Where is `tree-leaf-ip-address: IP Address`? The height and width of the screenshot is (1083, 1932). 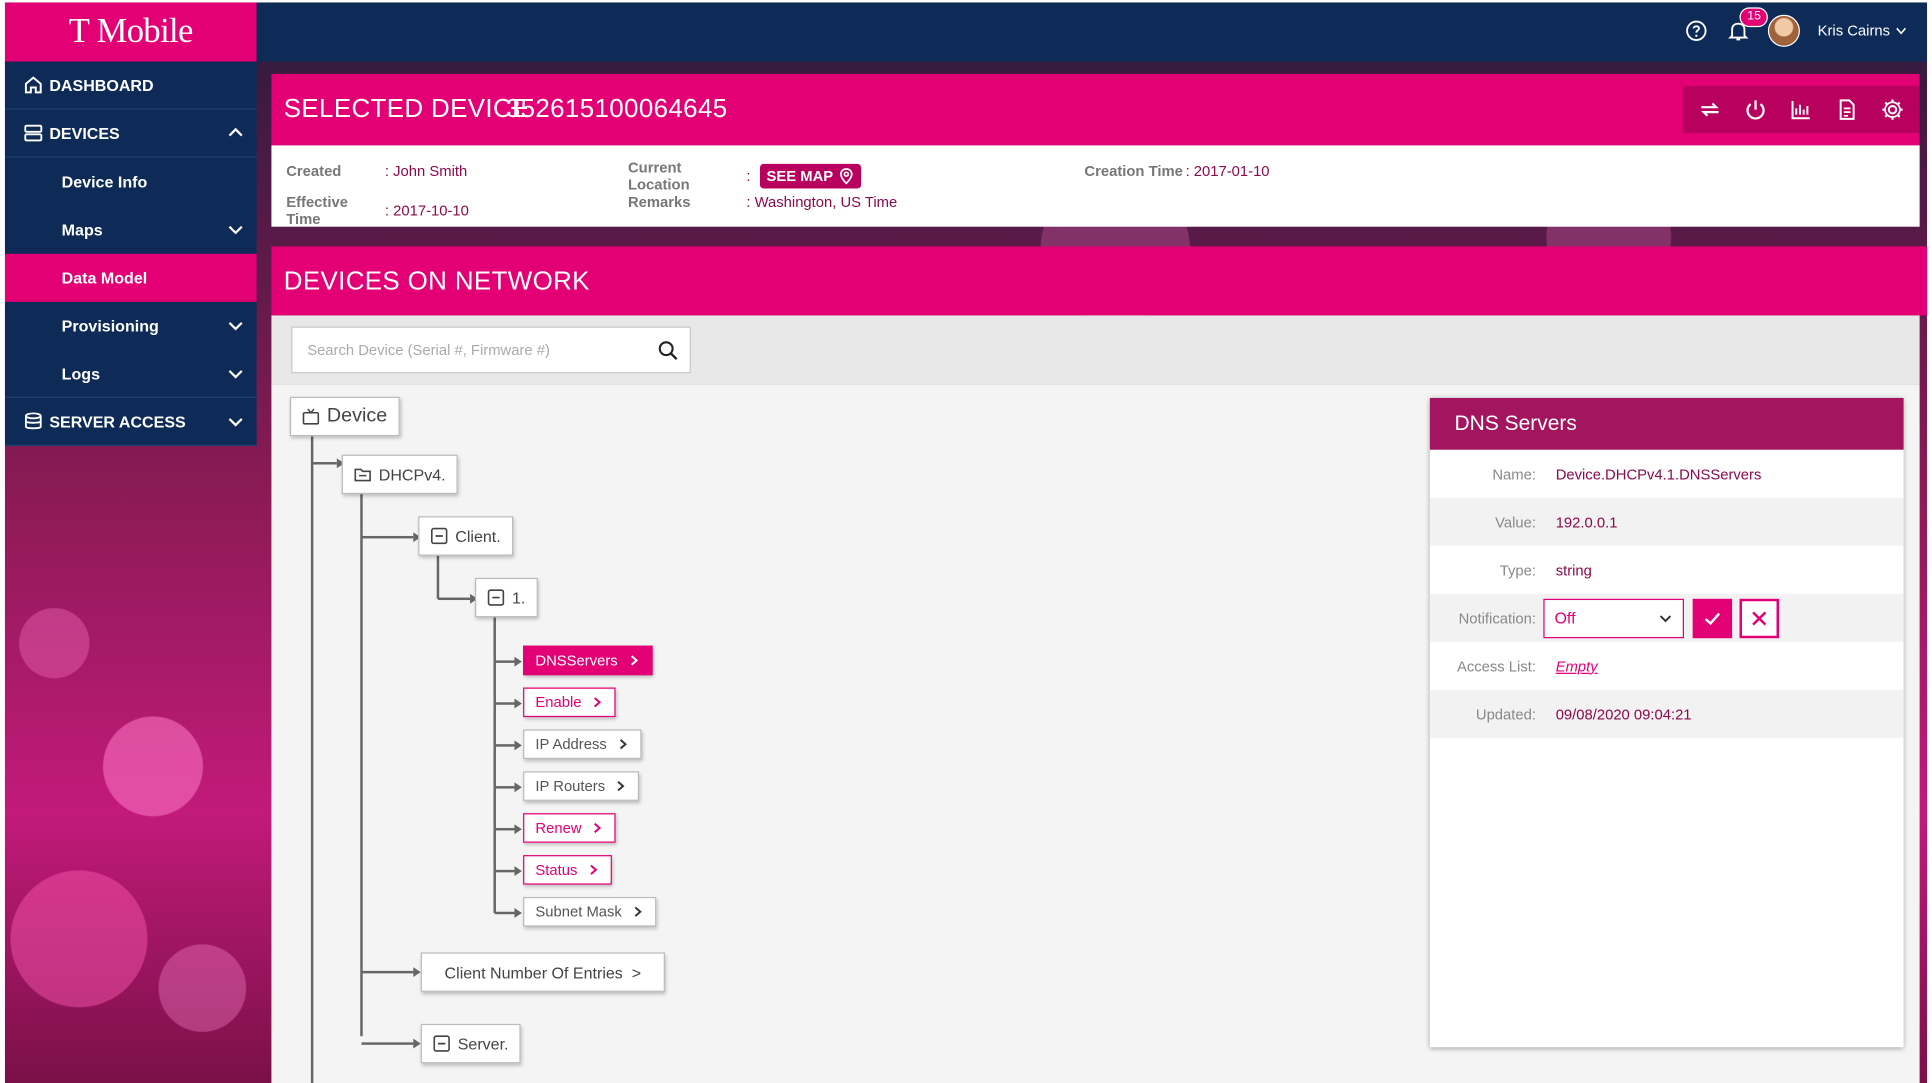 tree-leaf-ip-address: IP Address is located at coordinates (582, 744).